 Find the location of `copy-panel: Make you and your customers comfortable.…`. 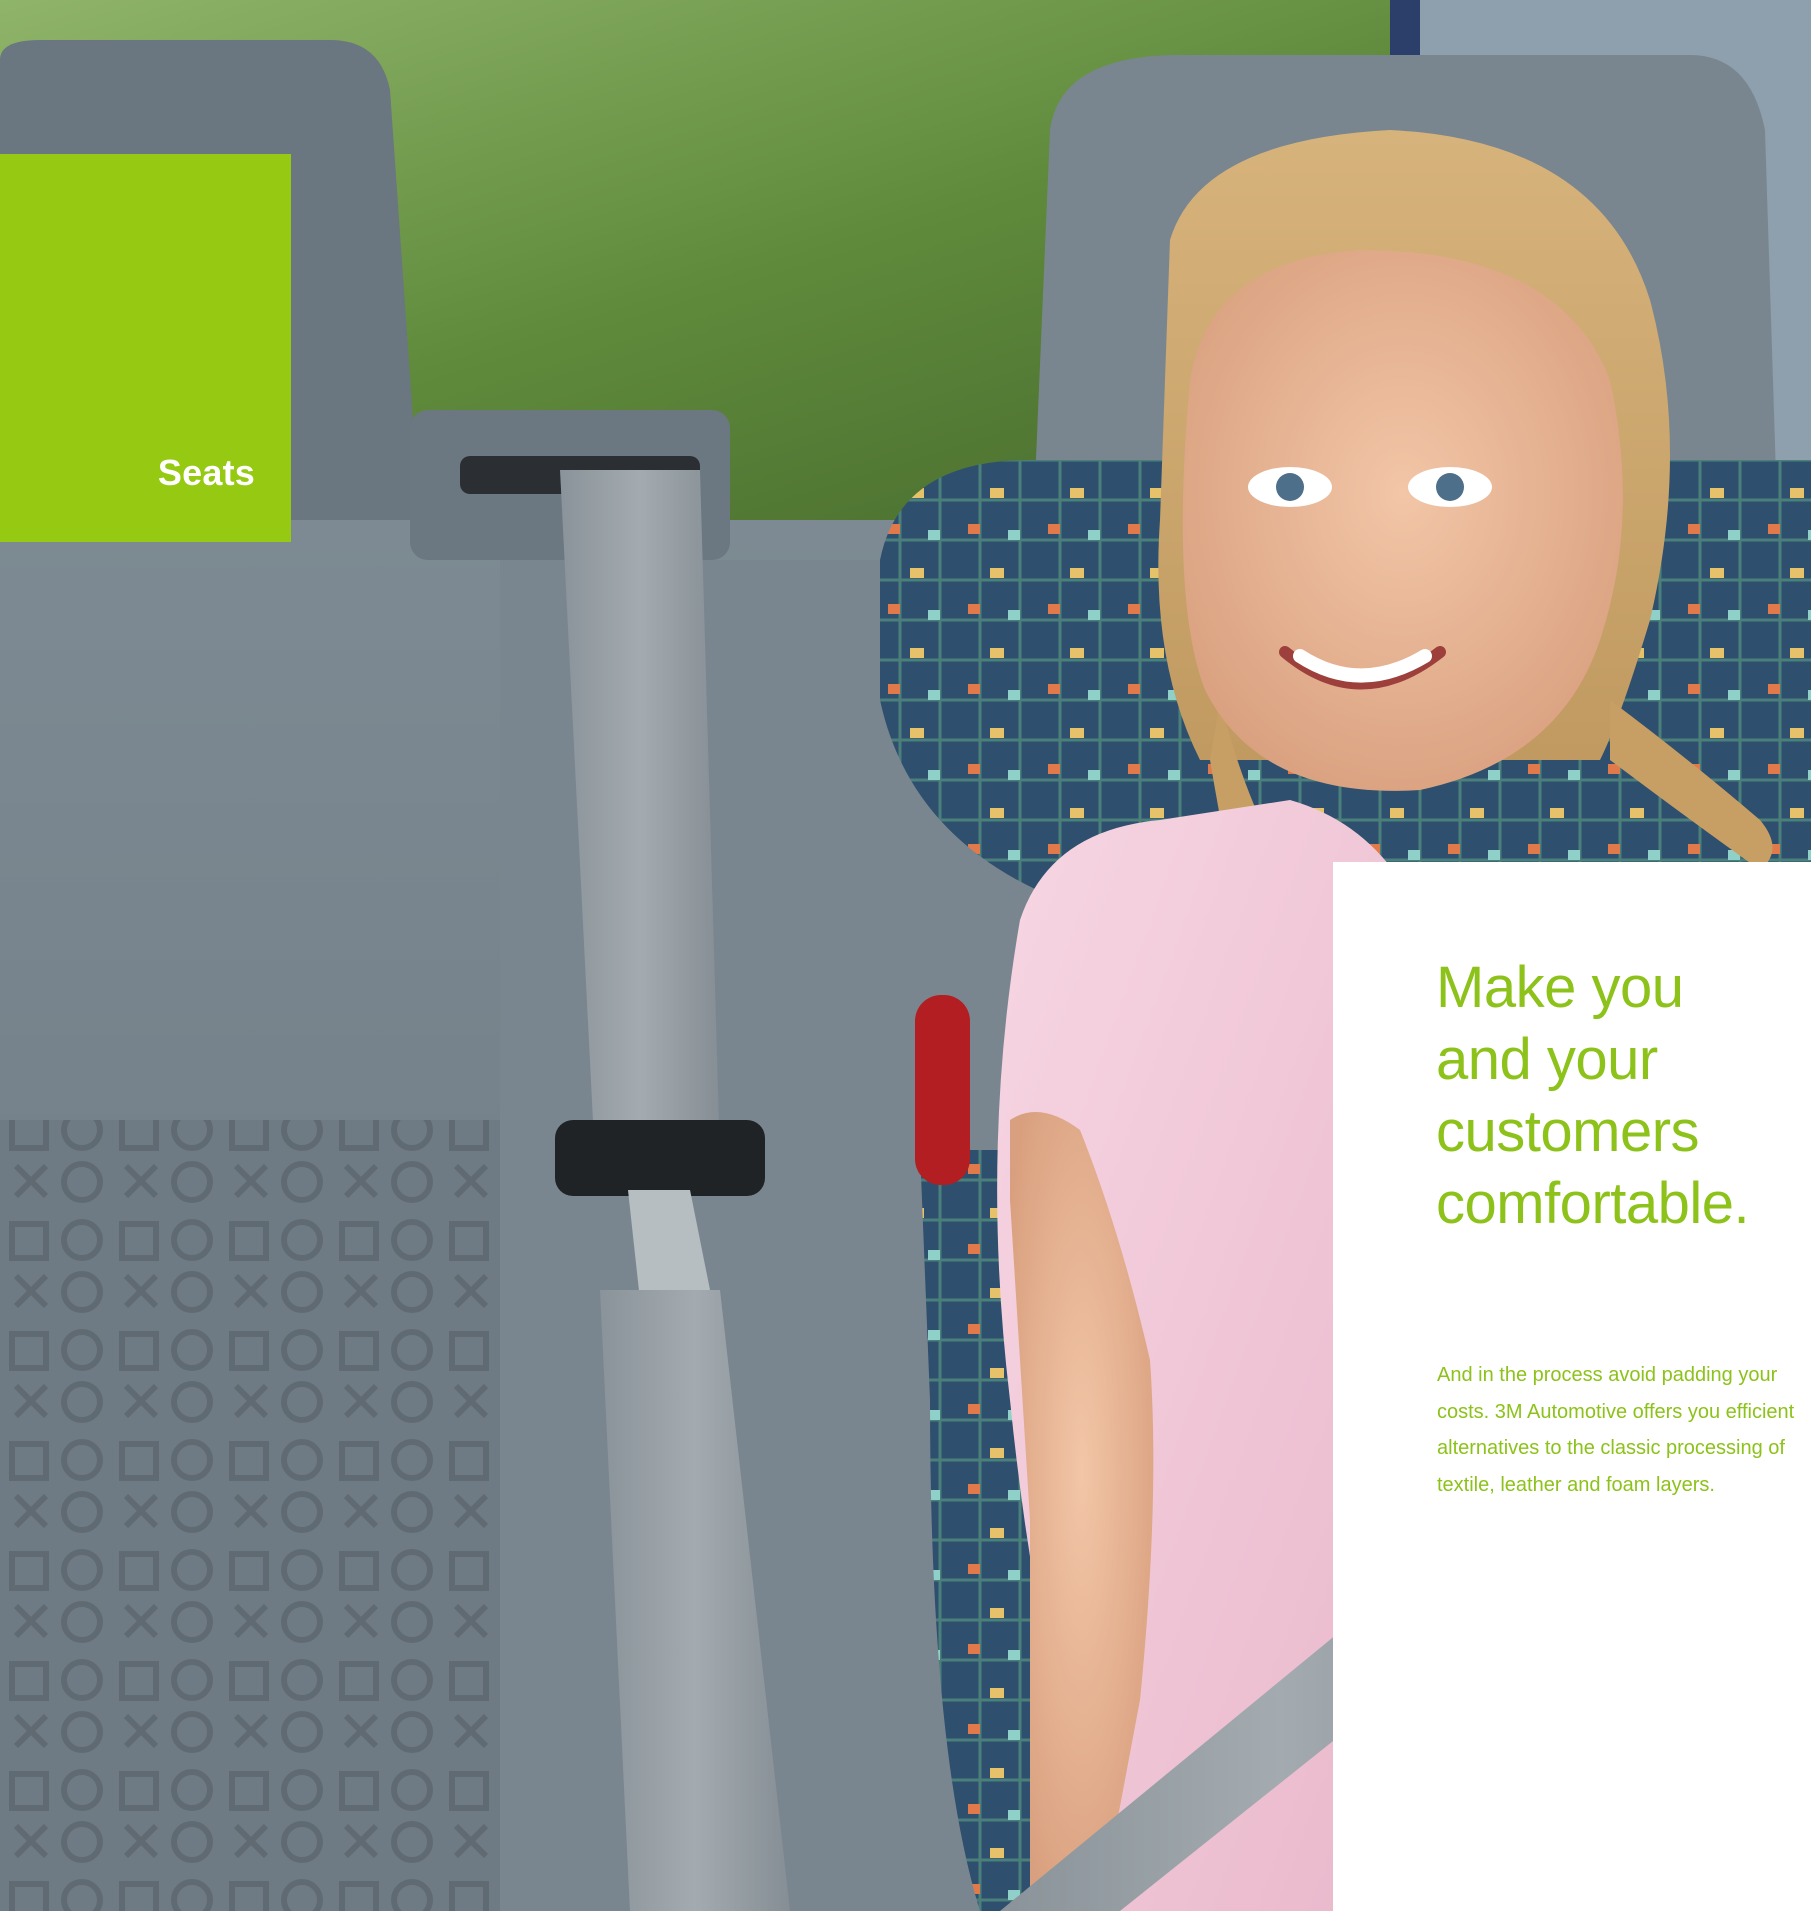

copy-panel: Make you and your customers comfortable.… is located at coordinates (1572, 1386).